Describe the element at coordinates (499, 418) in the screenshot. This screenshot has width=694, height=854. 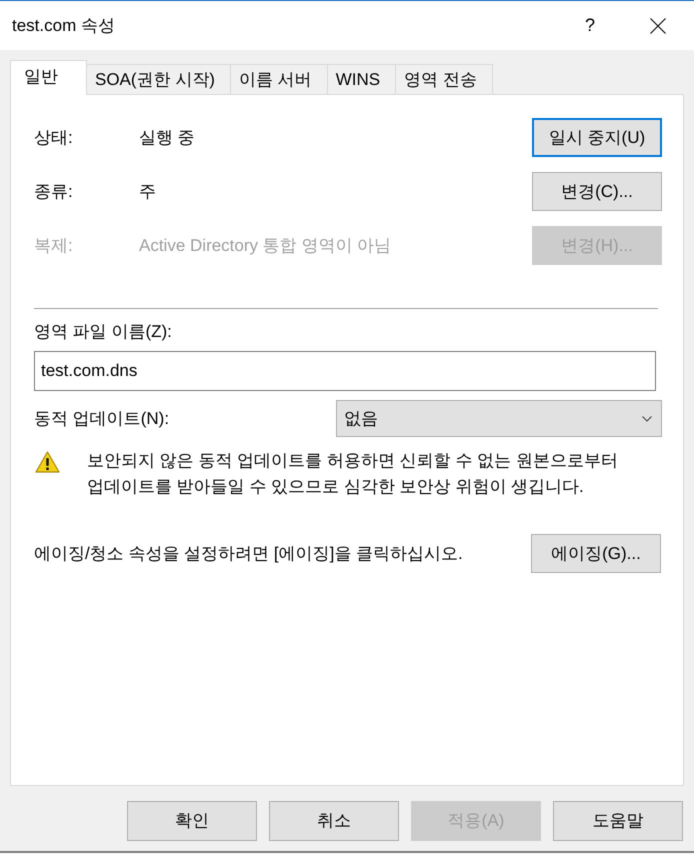
I see `dropdown: 없음` at that location.